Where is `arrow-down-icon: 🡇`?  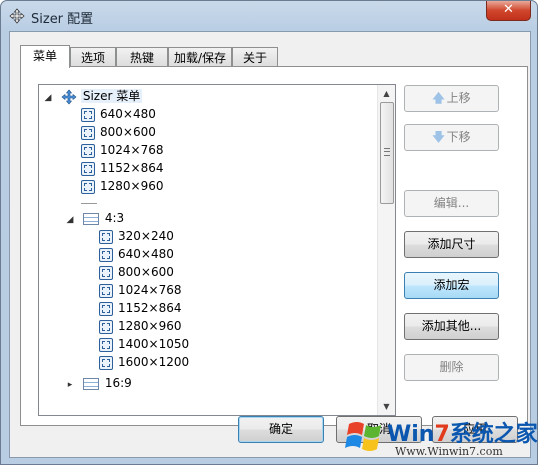
arrow-down-icon: 🡇 is located at coordinates (438, 137).